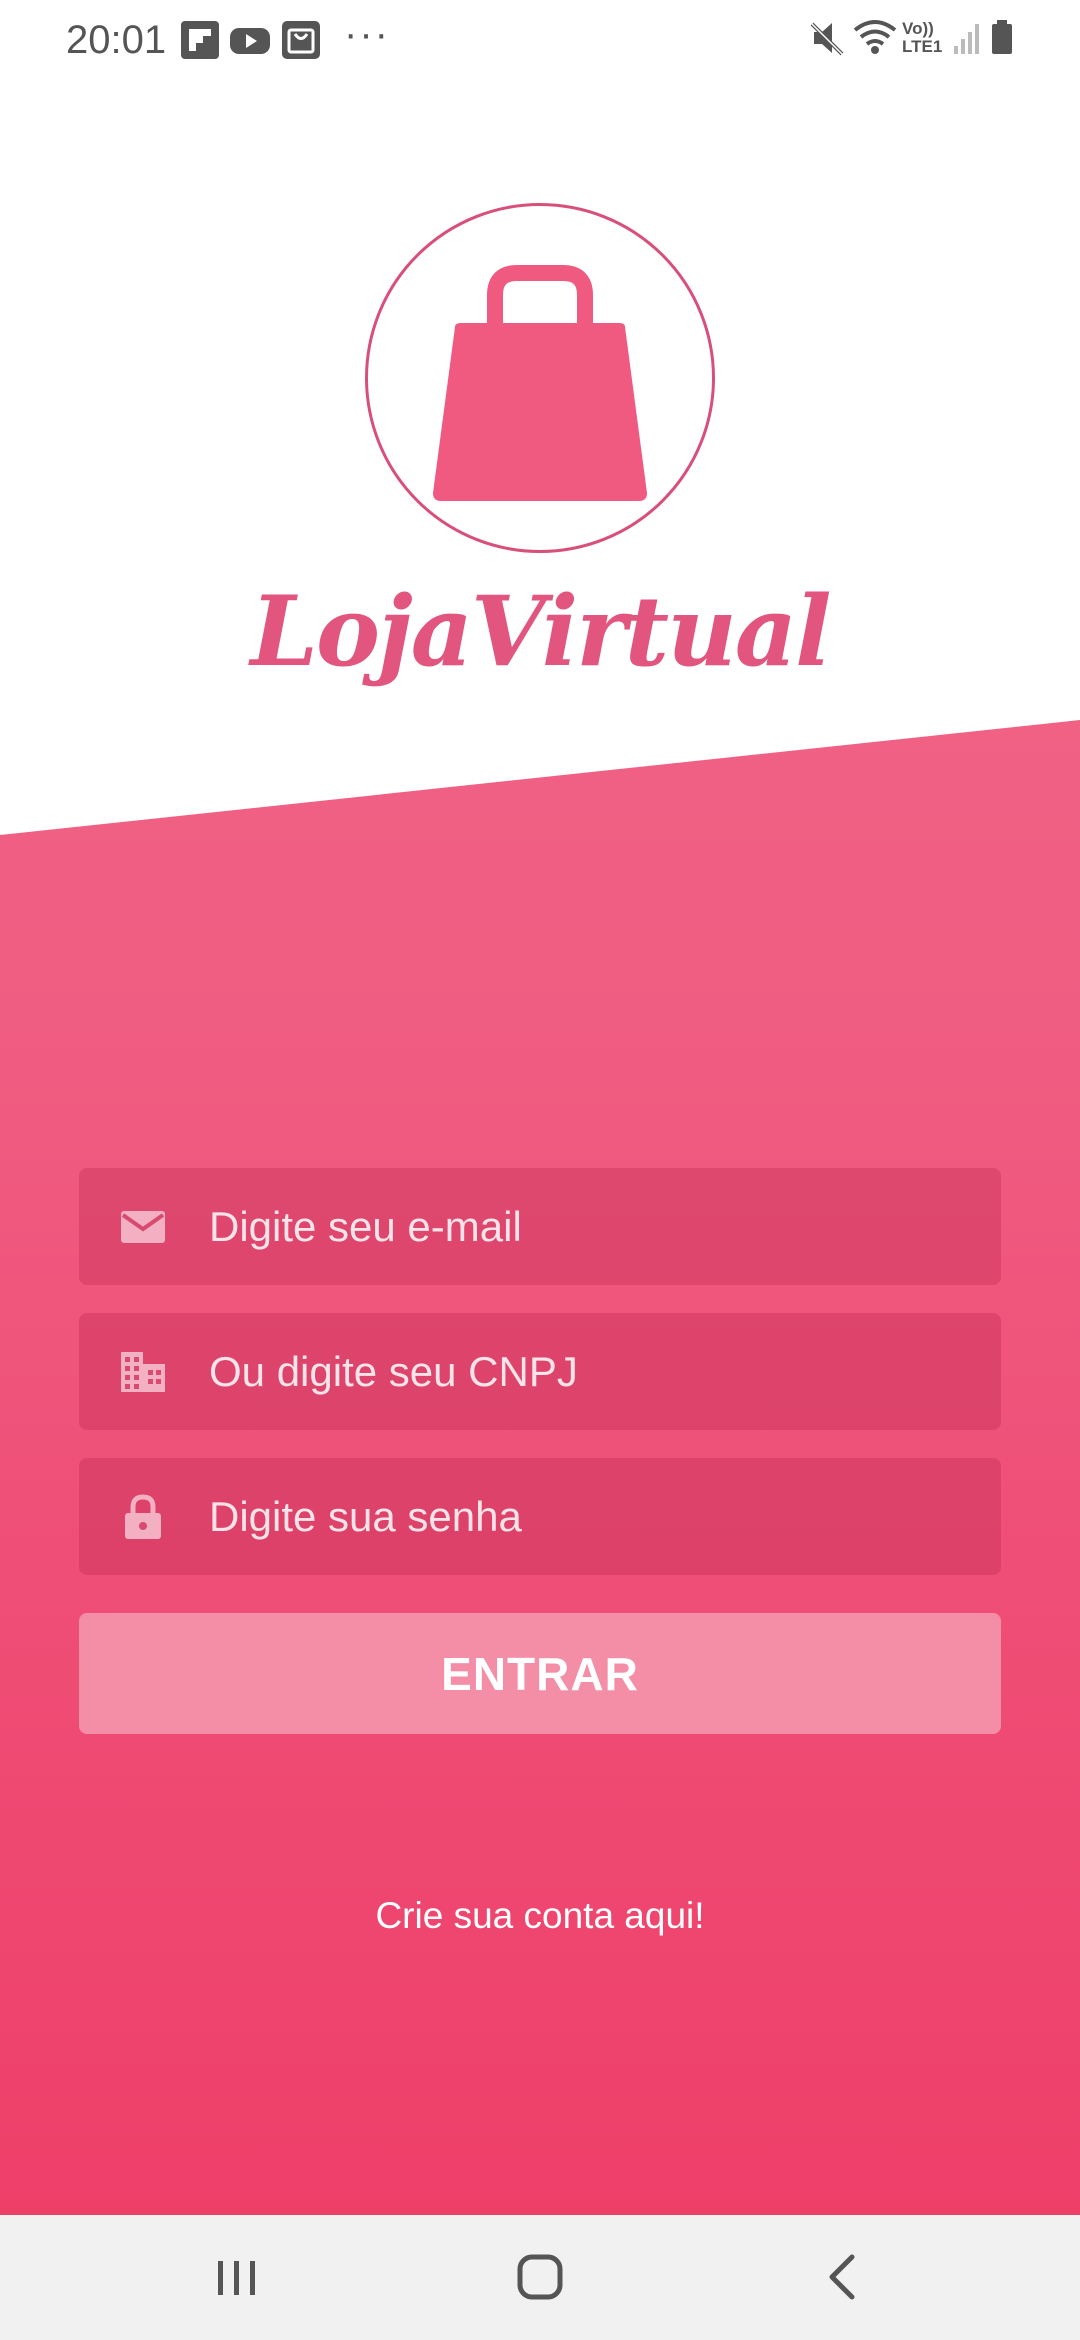 This screenshot has width=1080, height=2340. Describe the element at coordinates (842, 2277) in the screenshot. I see `back-icon` at that location.